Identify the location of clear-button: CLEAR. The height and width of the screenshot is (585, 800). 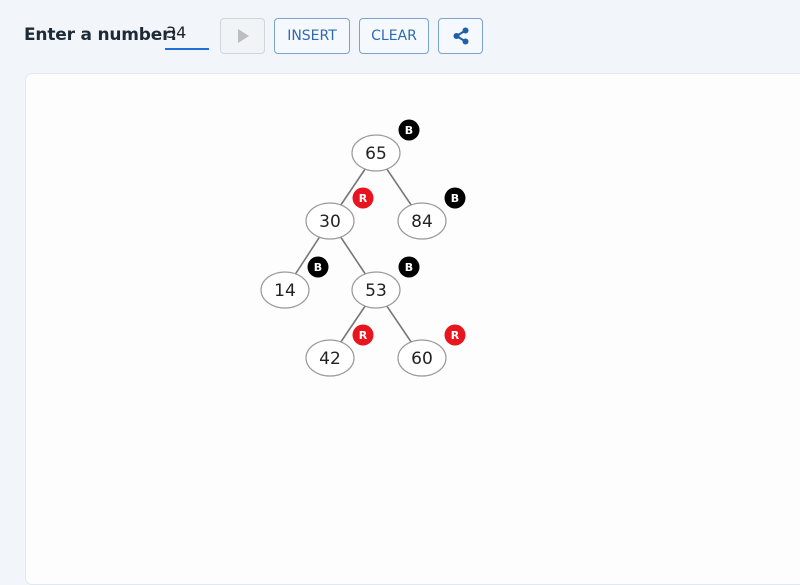
(394, 36).